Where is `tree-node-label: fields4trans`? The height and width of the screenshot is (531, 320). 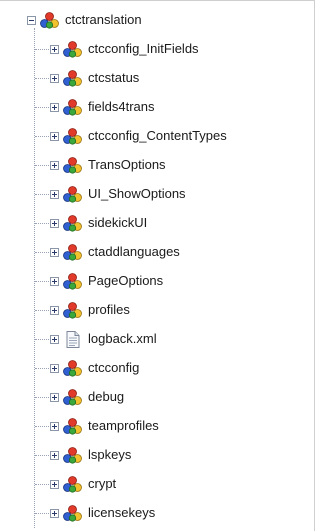
tree-node-label: fields4trans is located at coordinates (121, 106).